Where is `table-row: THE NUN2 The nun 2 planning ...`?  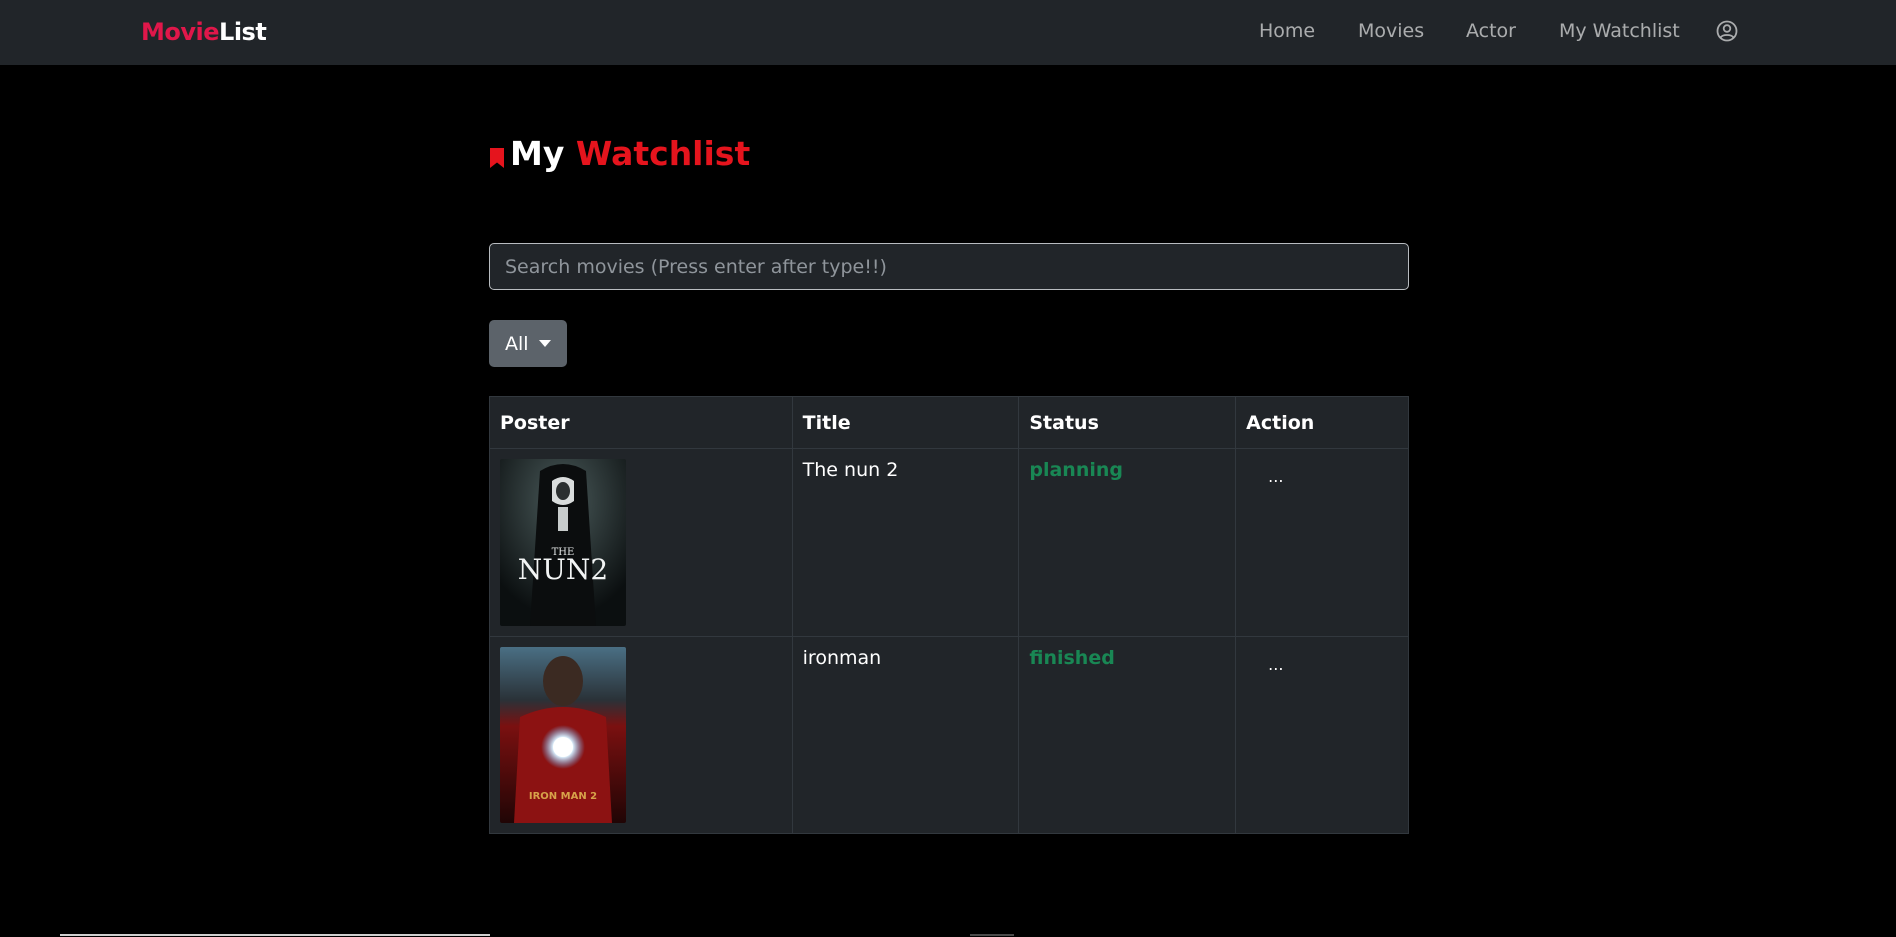 table-row: THE NUN2 The nun 2 planning ... is located at coordinates (949, 542).